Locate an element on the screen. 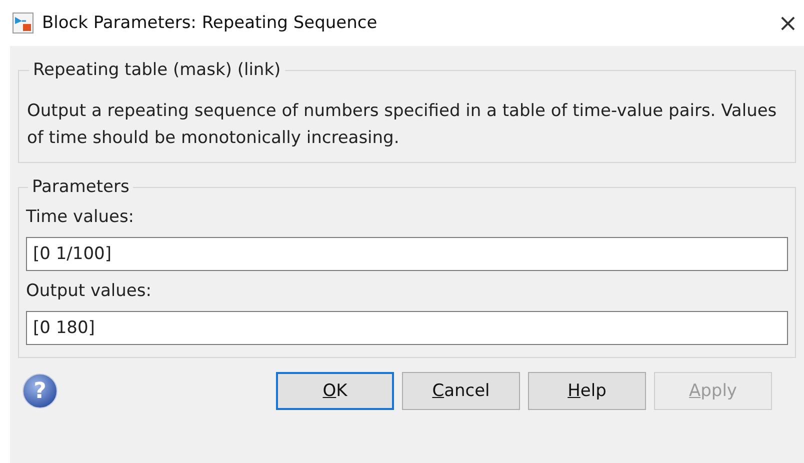 Image resolution: width=804 pixels, height=463 pixels. group-title: Repeating table (mask) (link) is located at coordinates (157, 70).